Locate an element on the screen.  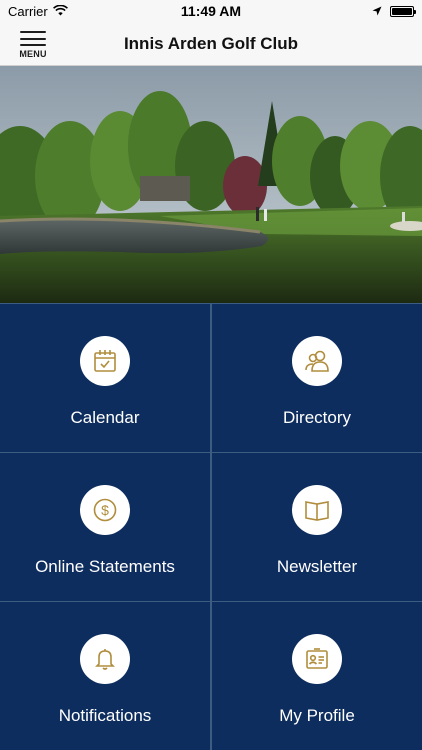
notifications-tile: Notifications is located at coordinates (105, 676).